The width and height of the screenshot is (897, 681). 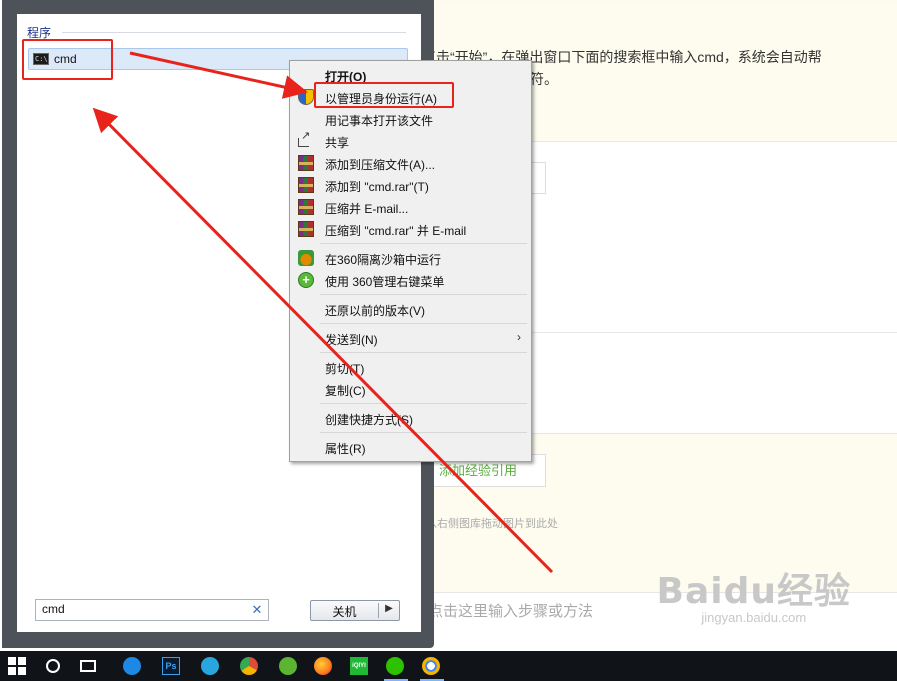 I want to click on taskbar-app-iqiyi: iQIYI, so click(x=360, y=666).